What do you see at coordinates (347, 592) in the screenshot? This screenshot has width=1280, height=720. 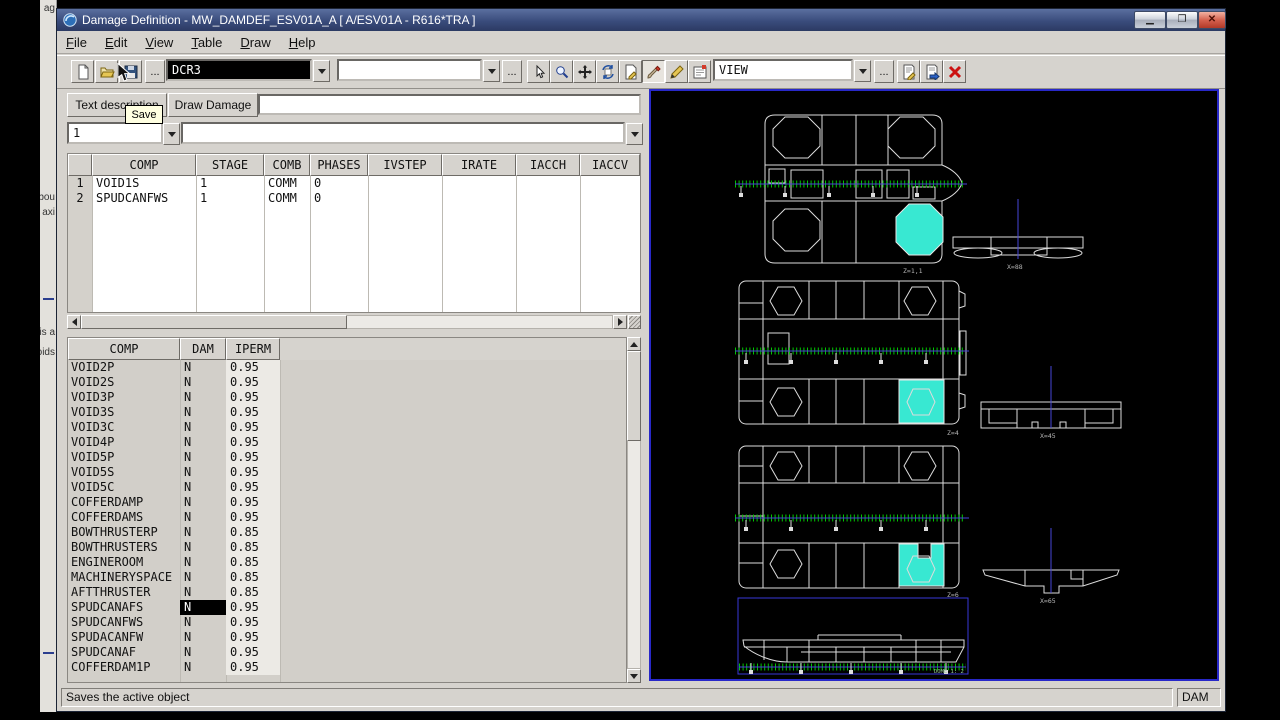 I see `table-row: AFTTHRUSTER N 0.85` at bounding box center [347, 592].